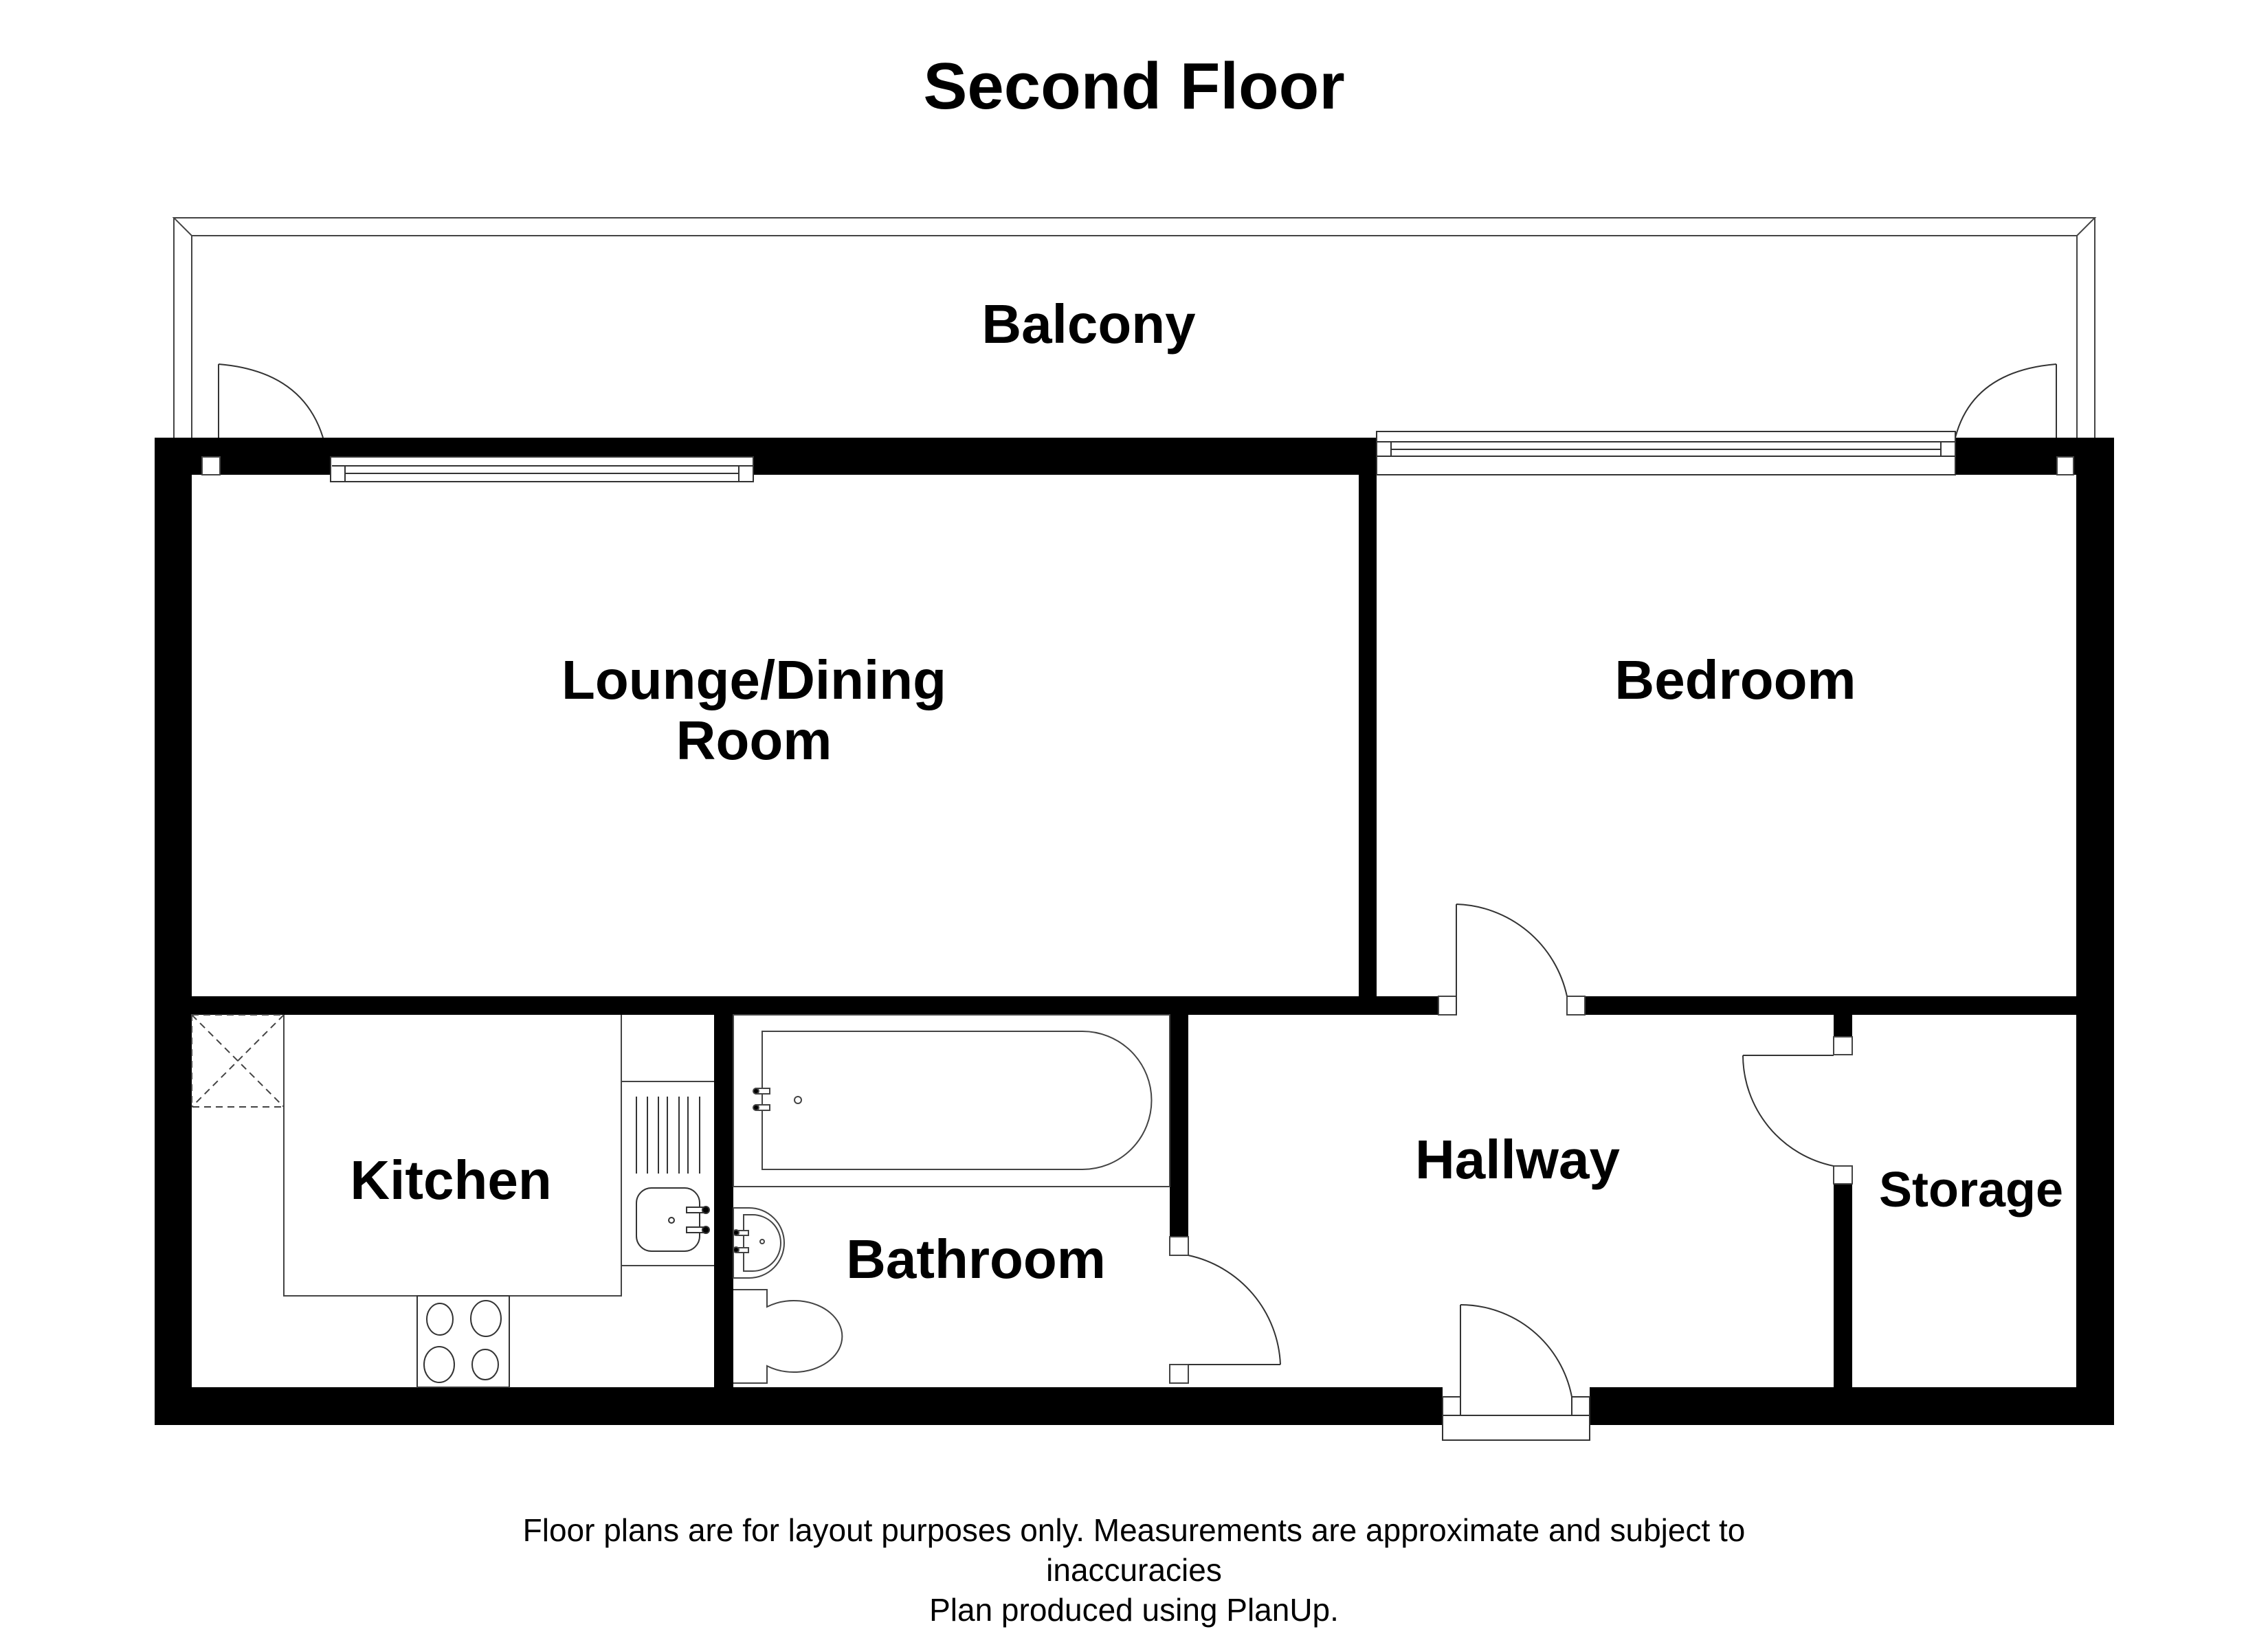 The height and width of the screenshot is (1649, 2268). What do you see at coordinates (952, 1100) in the screenshot?
I see `bath` at bounding box center [952, 1100].